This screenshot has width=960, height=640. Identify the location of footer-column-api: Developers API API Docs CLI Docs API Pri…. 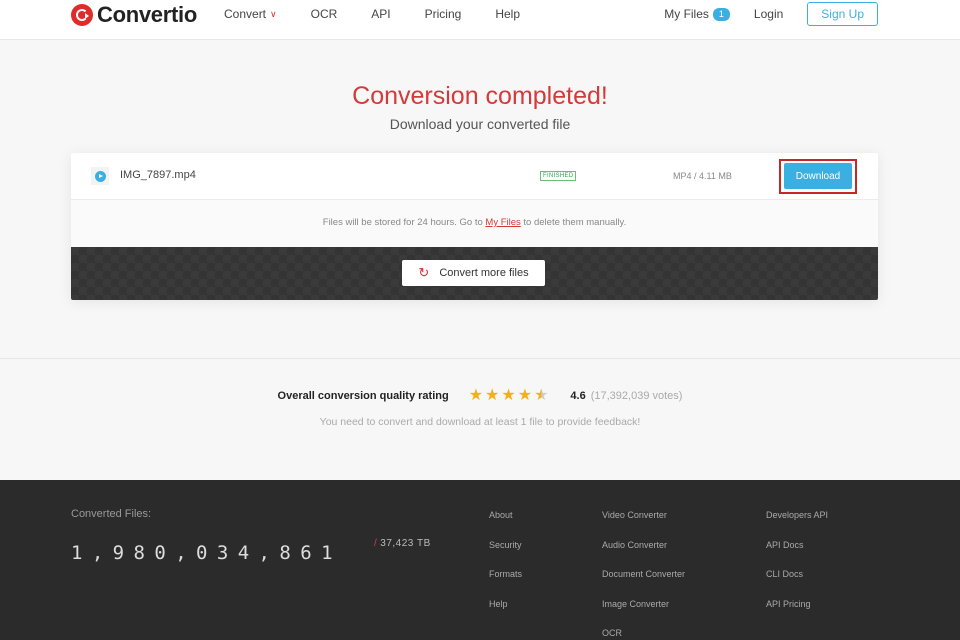
(797, 569).